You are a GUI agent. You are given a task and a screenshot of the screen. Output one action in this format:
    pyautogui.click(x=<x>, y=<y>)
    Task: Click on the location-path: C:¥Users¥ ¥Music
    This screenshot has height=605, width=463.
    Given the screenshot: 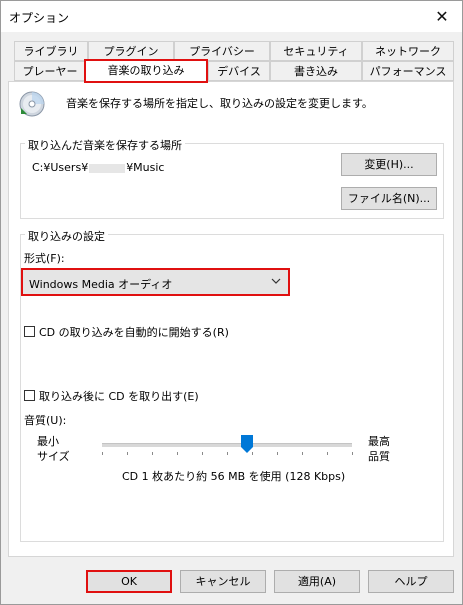 What is the action you would take?
    pyautogui.click(x=98, y=167)
    